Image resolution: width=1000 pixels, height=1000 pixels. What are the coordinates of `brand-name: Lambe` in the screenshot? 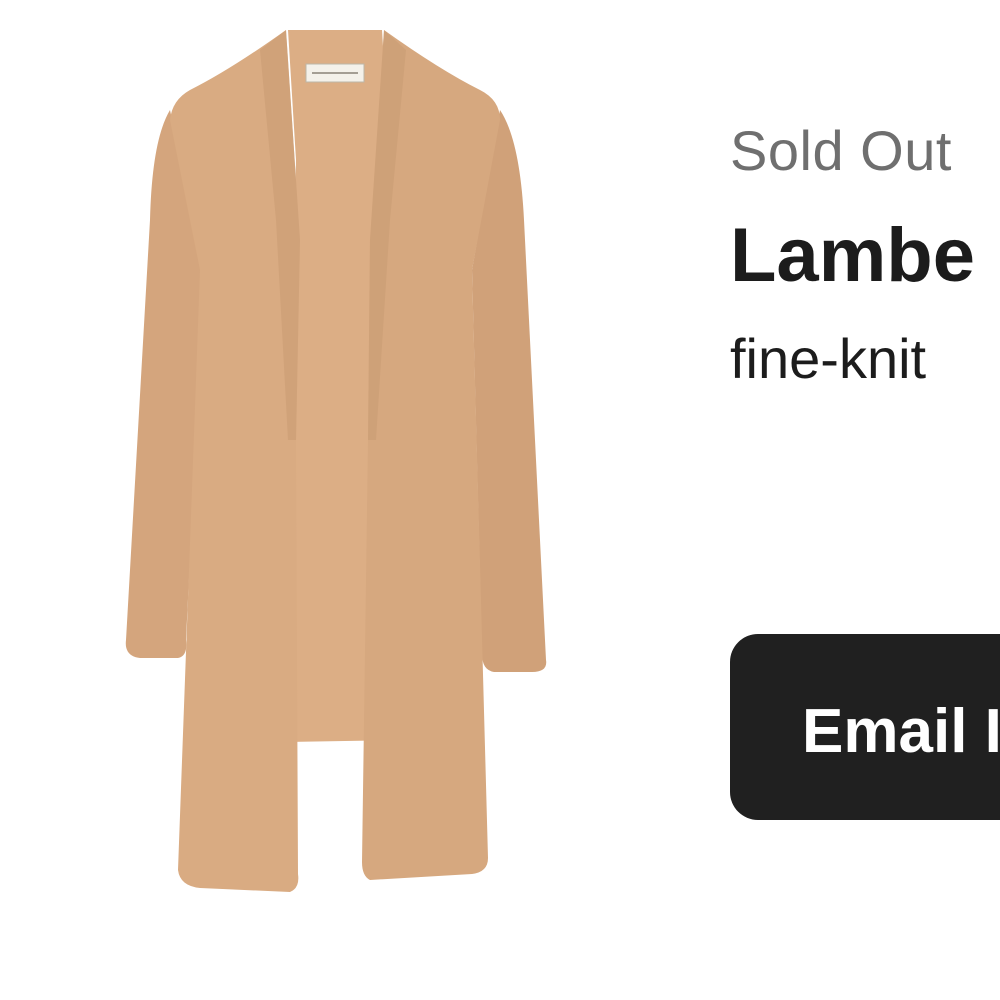 It's located at (852, 255).